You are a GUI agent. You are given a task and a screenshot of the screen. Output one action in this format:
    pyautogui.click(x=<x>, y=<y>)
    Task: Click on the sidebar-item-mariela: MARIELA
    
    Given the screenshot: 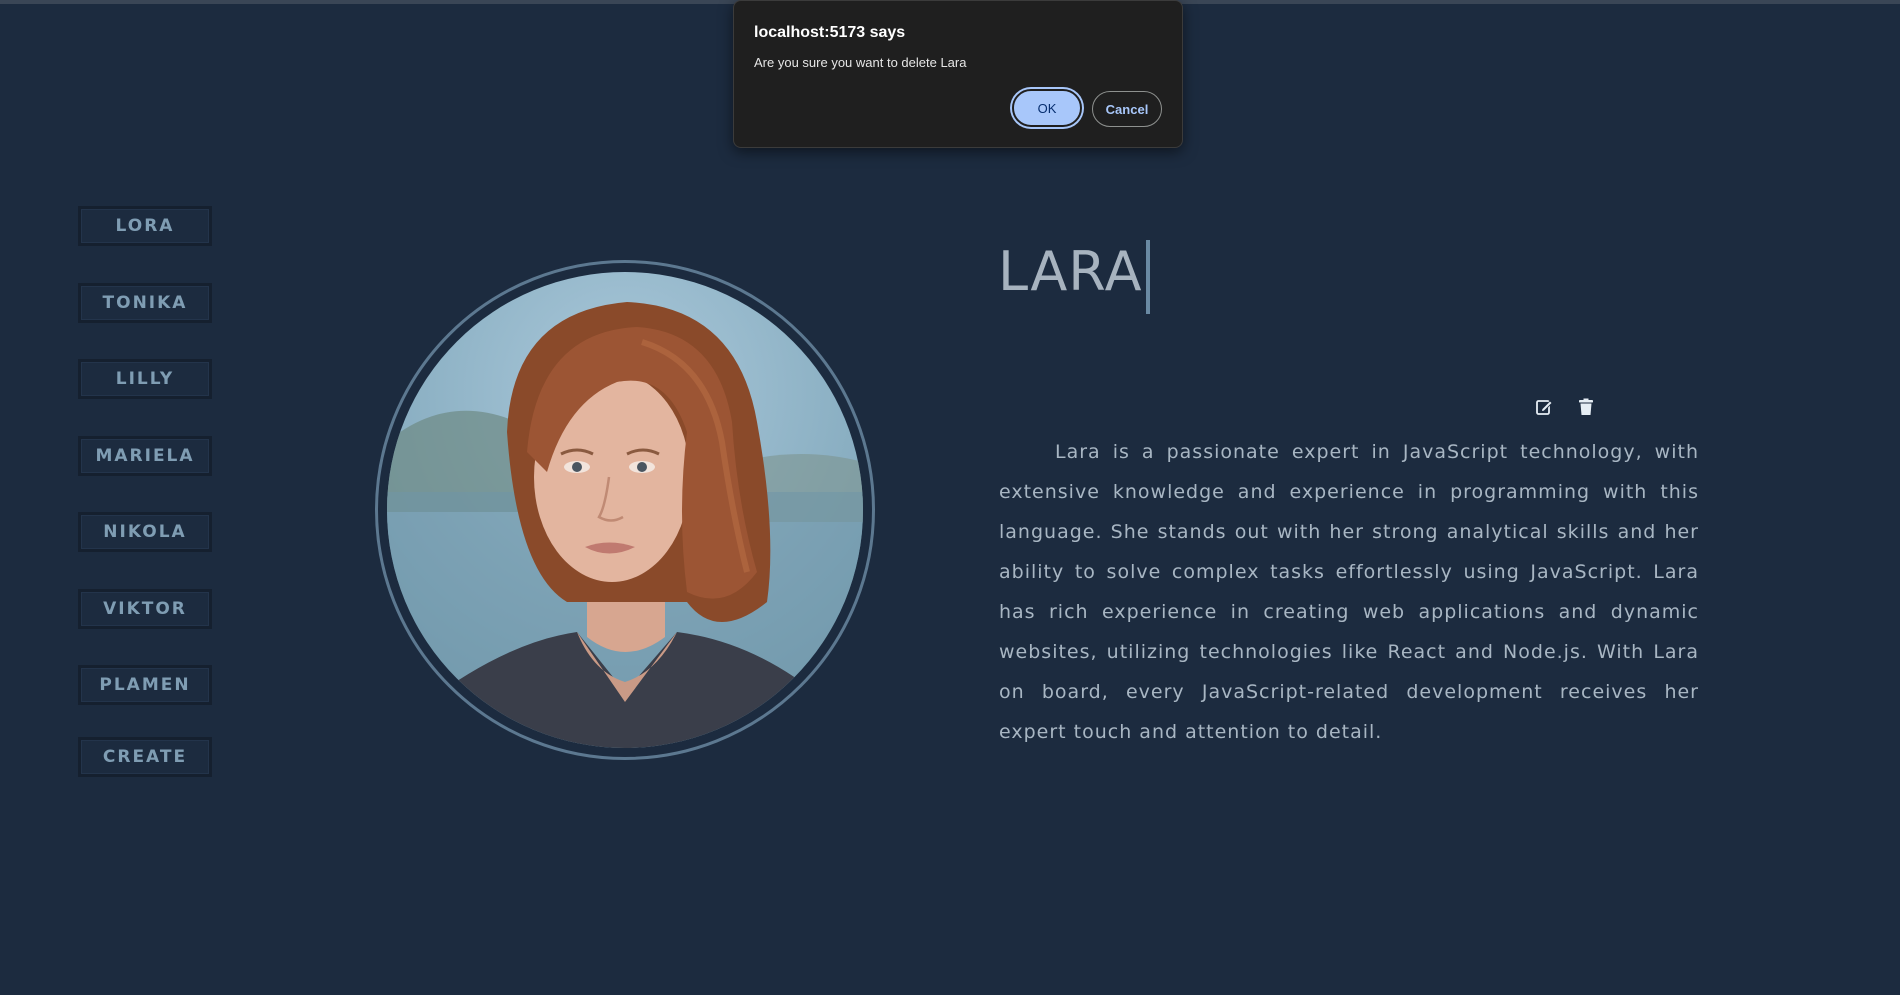 What is the action you would take?
    pyautogui.click(x=145, y=456)
    